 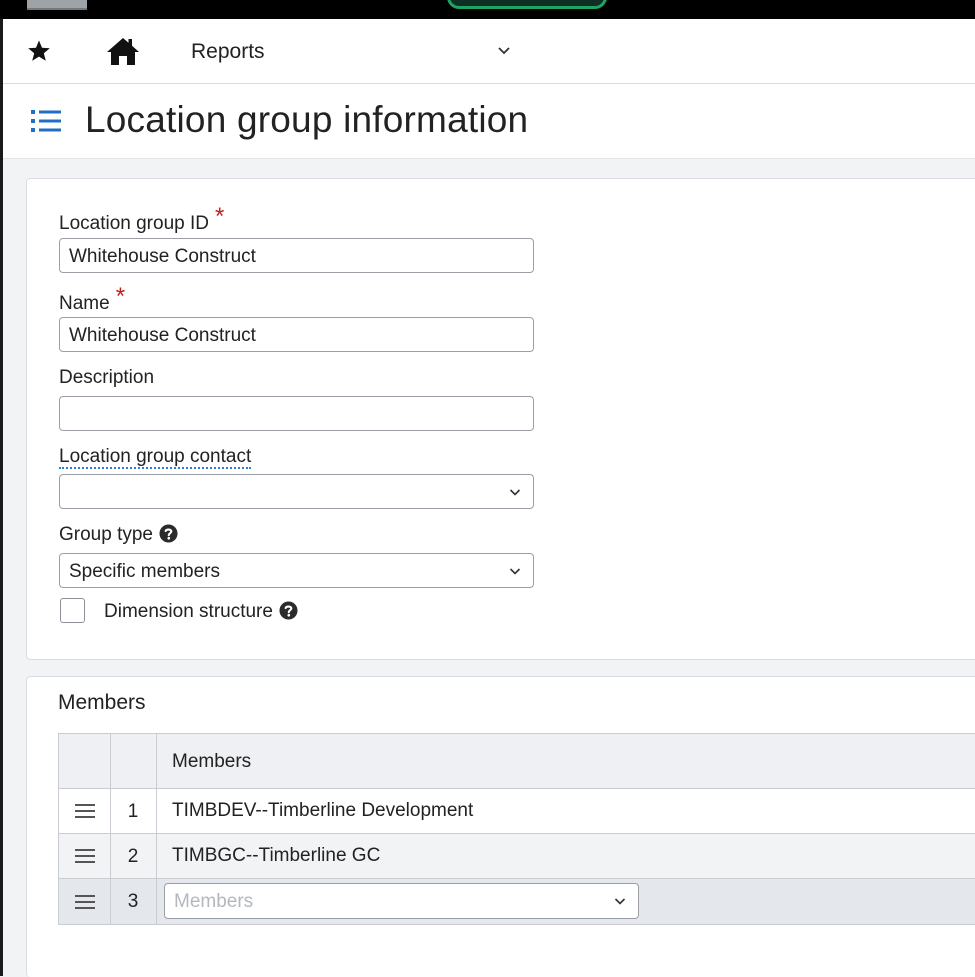 I want to click on member-value: TIMBGC--Timberline GC, so click(x=276, y=855).